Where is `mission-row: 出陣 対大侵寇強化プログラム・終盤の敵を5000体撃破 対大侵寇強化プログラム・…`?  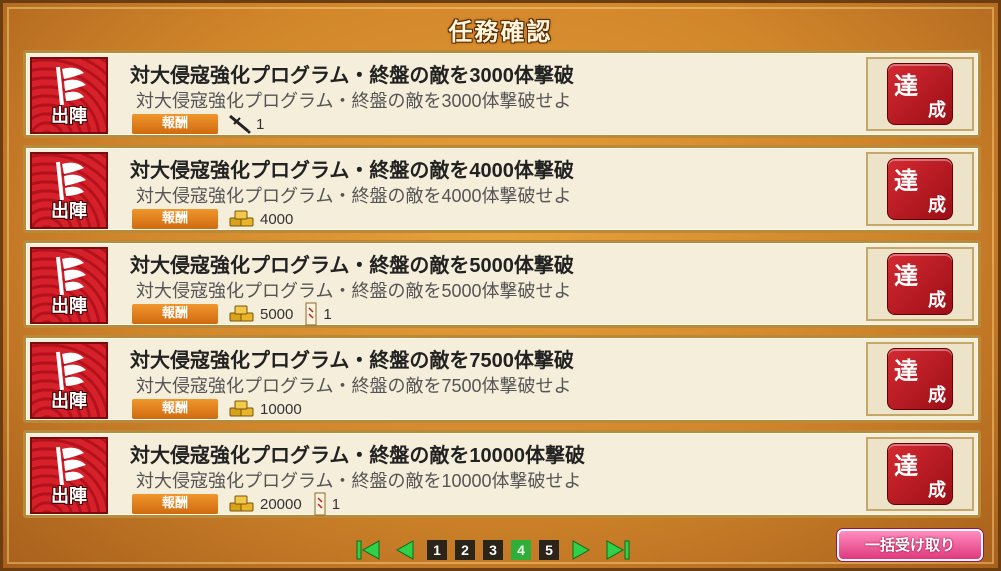
mission-row: 出陣 対大侵寇強化プログラム・終盤の敵を5000体撃破 対大侵寇強化プログラム・… is located at coordinates (502, 284).